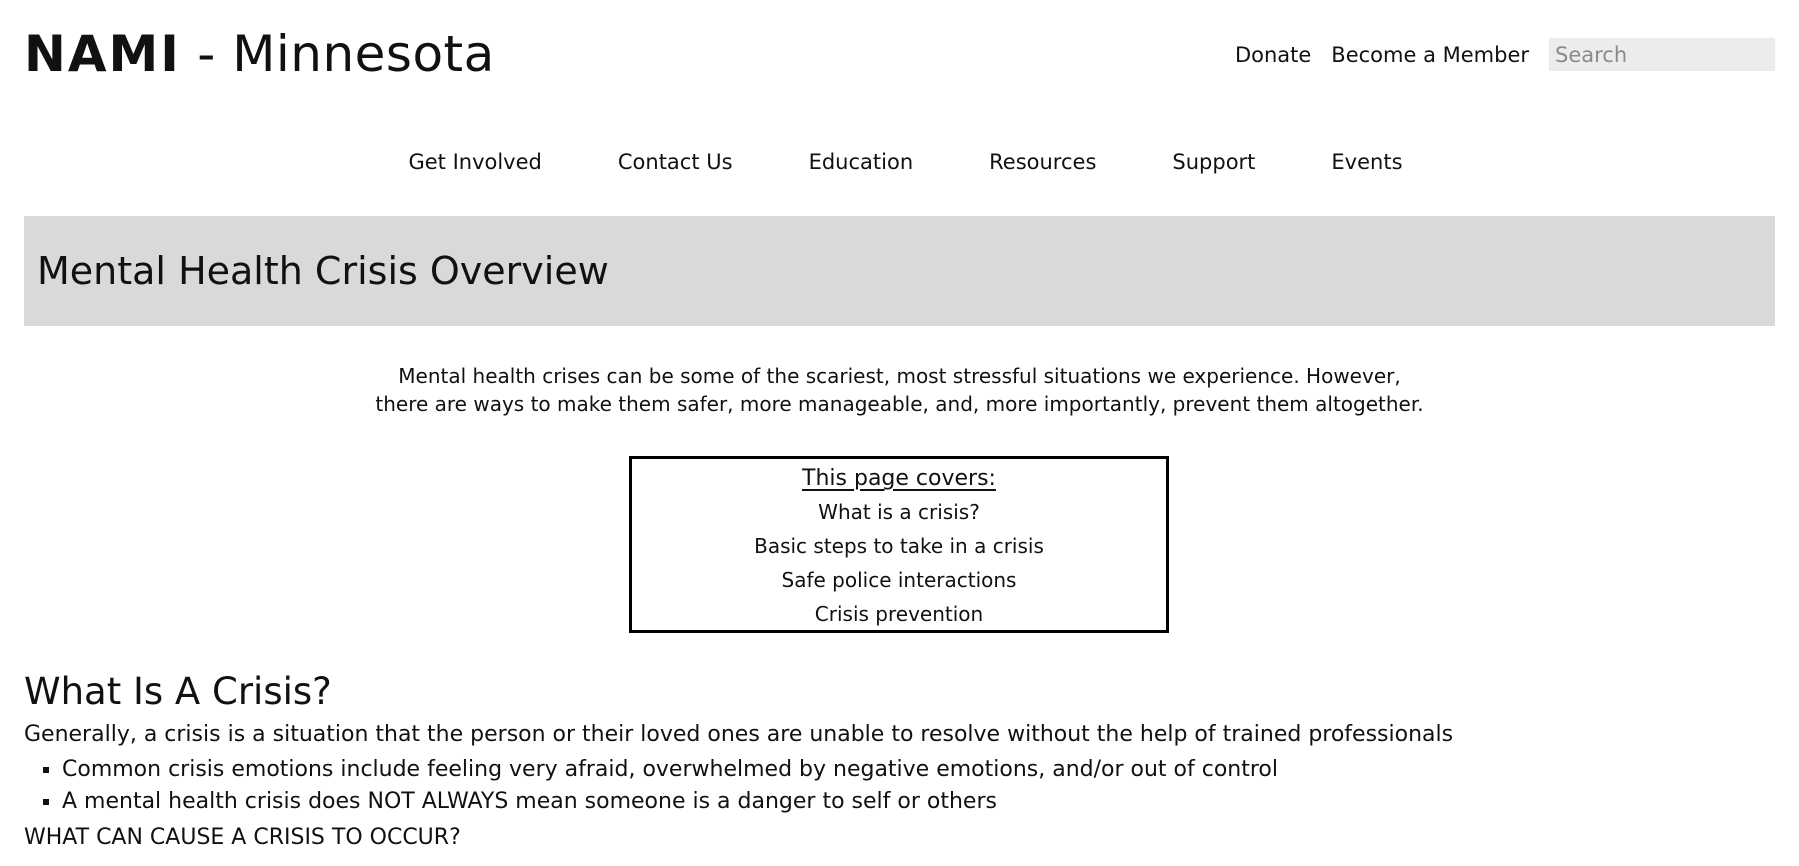  What do you see at coordinates (474, 162) in the screenshot?
I see `nav-item-get-involved: Get Involved` at bounding box center [474, 162].